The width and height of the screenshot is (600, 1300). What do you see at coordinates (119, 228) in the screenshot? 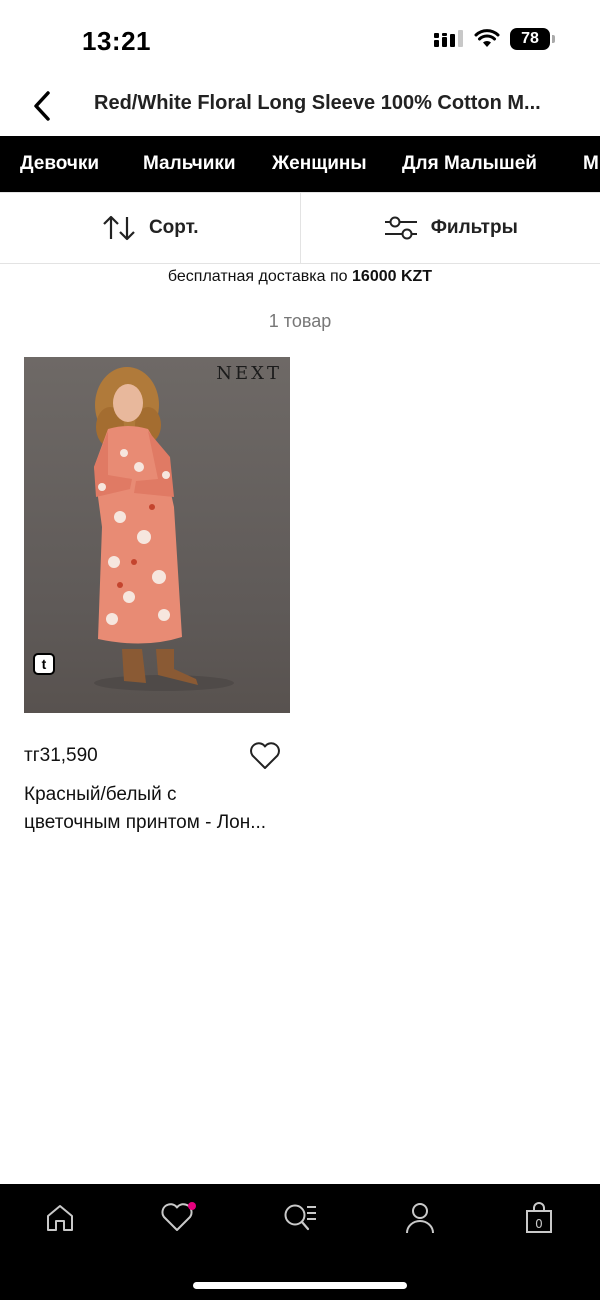
I see `sort-arrows-icon` at bounding box center [119, 228].